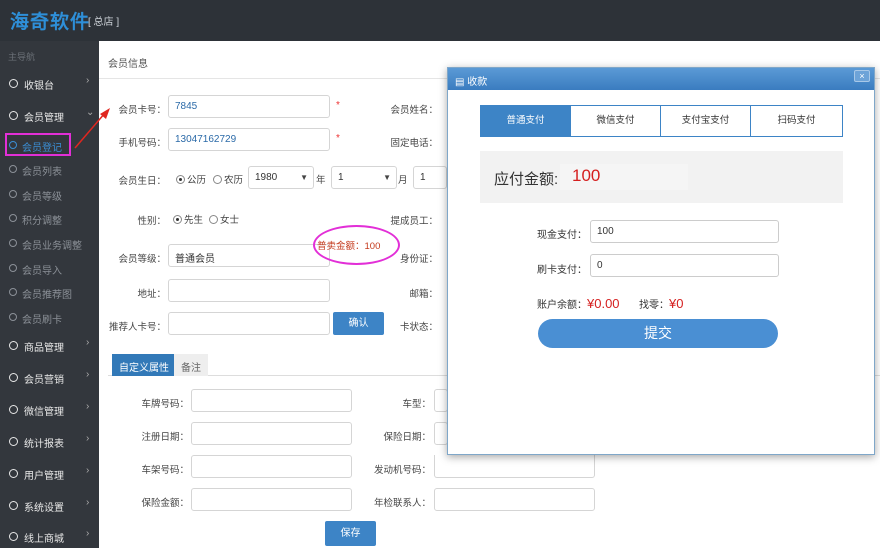  I want to click on nav-group-member-marketing: 会员营销 ›, so click(49, 378).